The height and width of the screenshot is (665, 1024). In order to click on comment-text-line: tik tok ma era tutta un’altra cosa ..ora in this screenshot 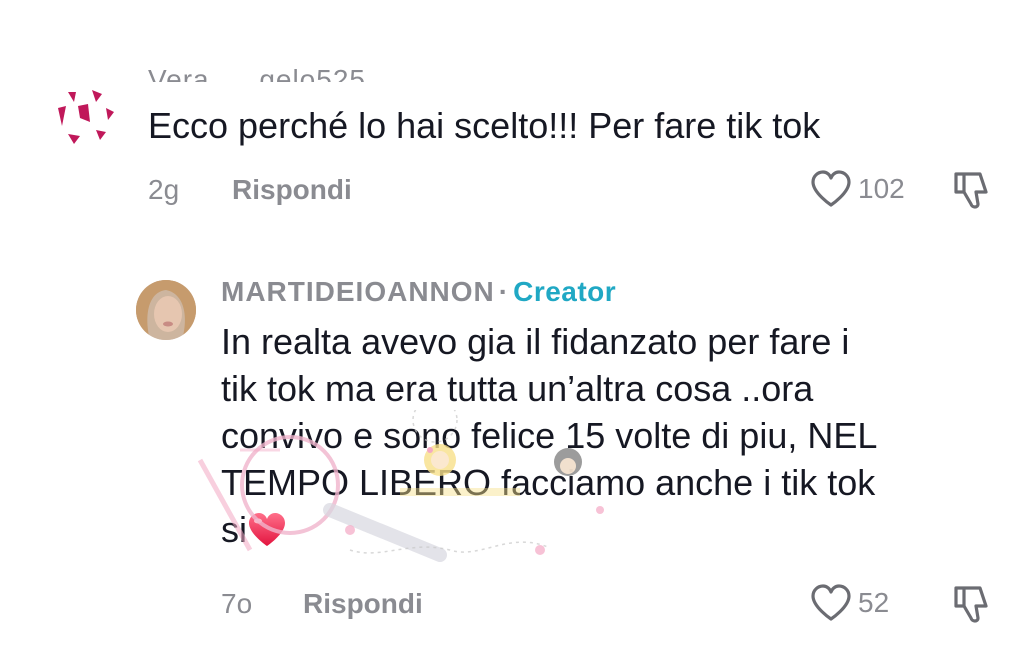, I will do `click(517, 388)`.